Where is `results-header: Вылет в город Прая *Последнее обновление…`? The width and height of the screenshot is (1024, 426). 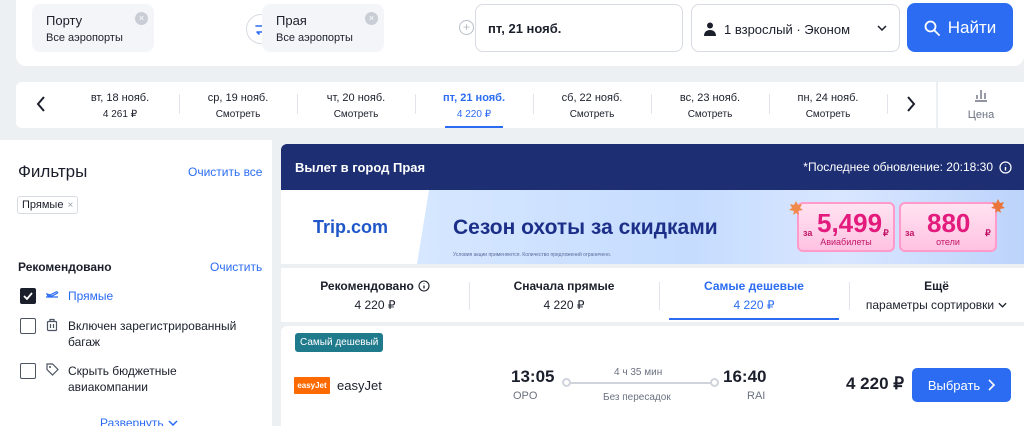
results-header: Вылет в город Прая *Последнее обновление… is located at coordinates (652, 167).